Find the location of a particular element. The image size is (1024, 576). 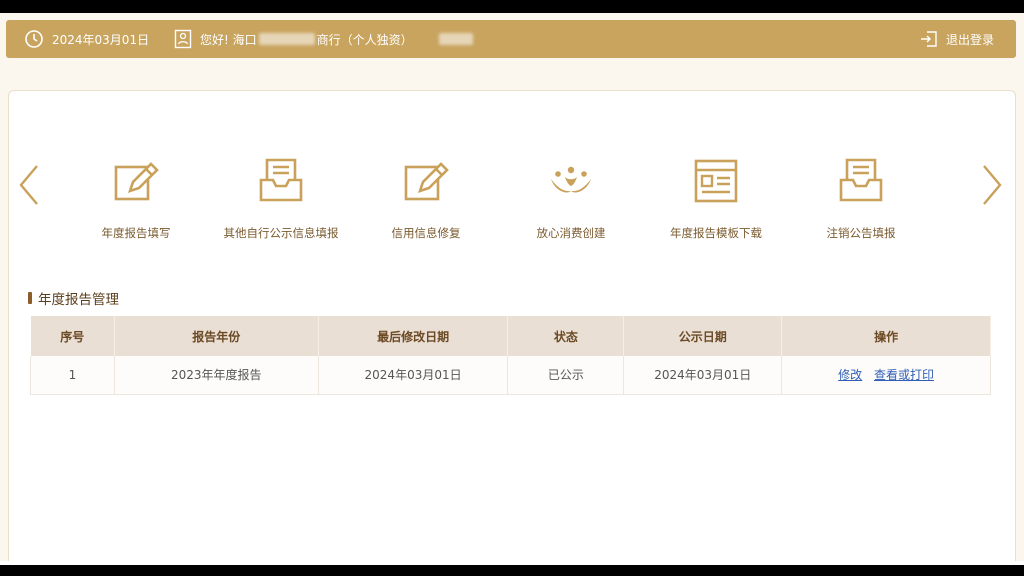

clock-icon is located at coordinates (34, 39).